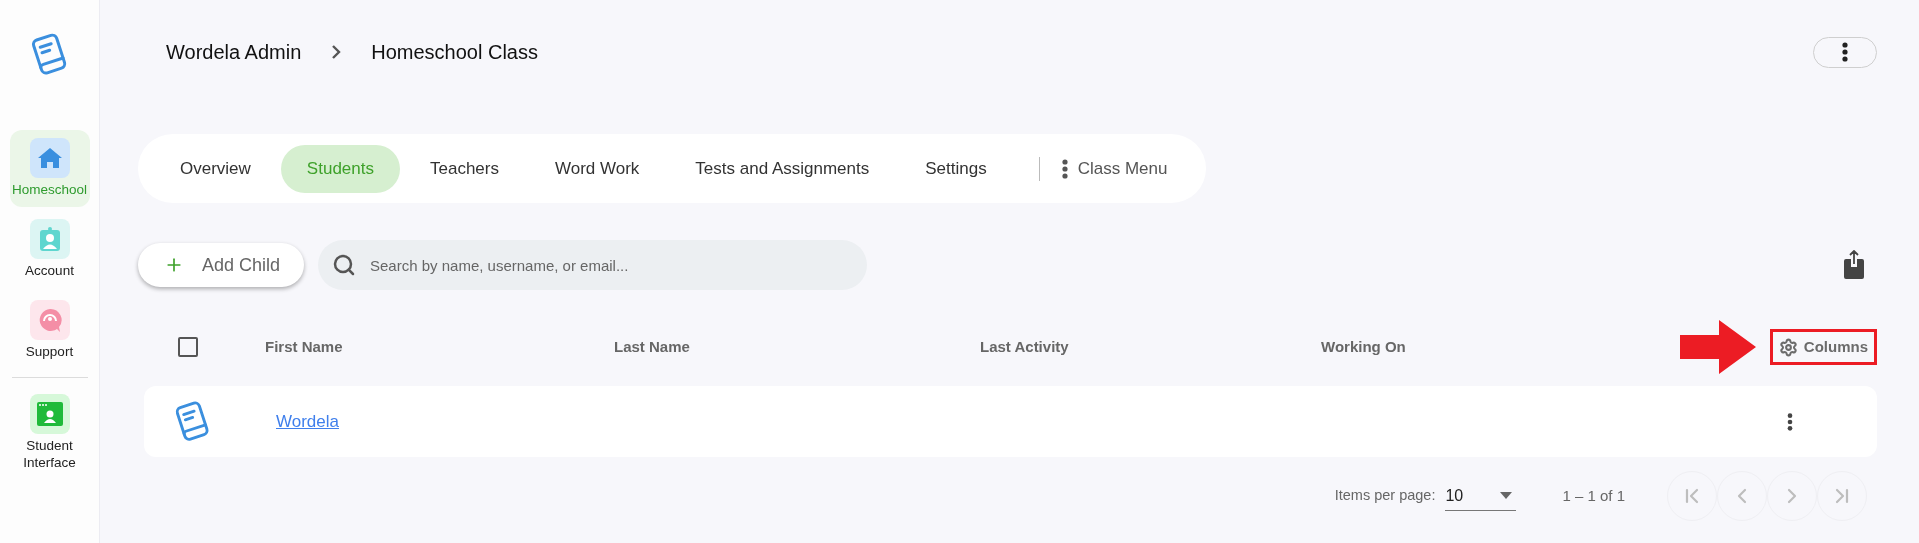 This screenshot has height=543, width=1919. Describe the element at coordinates (1854, 265) in the screenshot. I see `export-icon` at that location.